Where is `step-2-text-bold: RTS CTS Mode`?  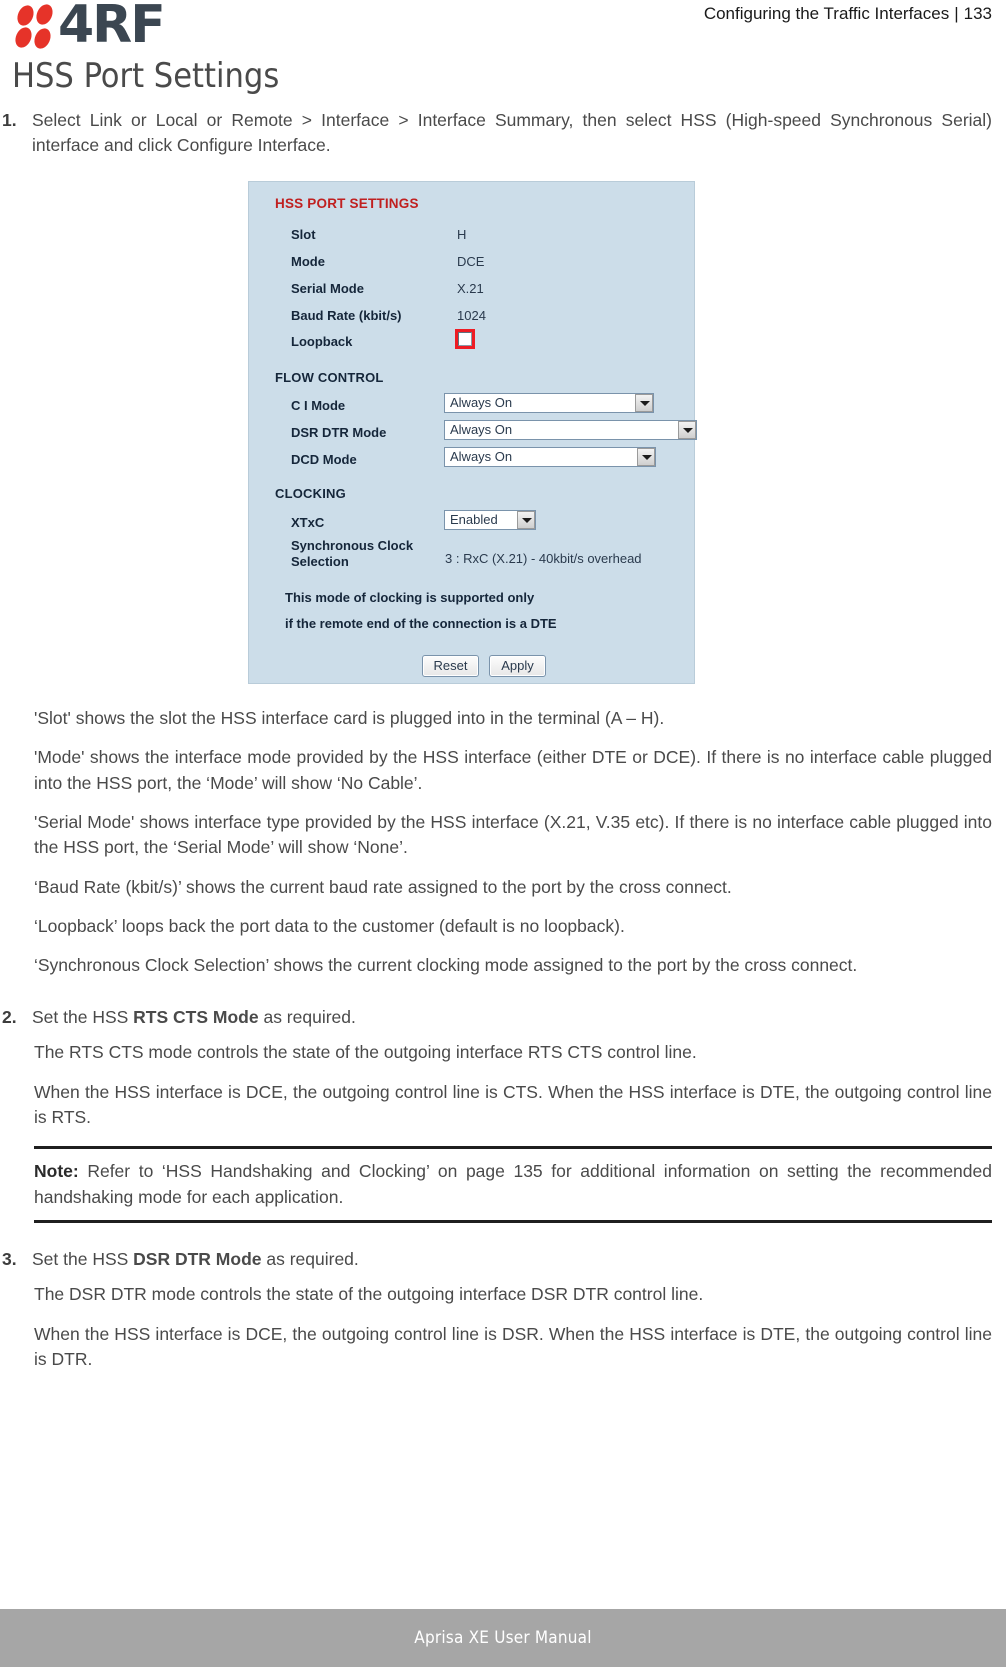 step-2-text-bold: RTS CTS Mode is located at coordinates (196, 1016).